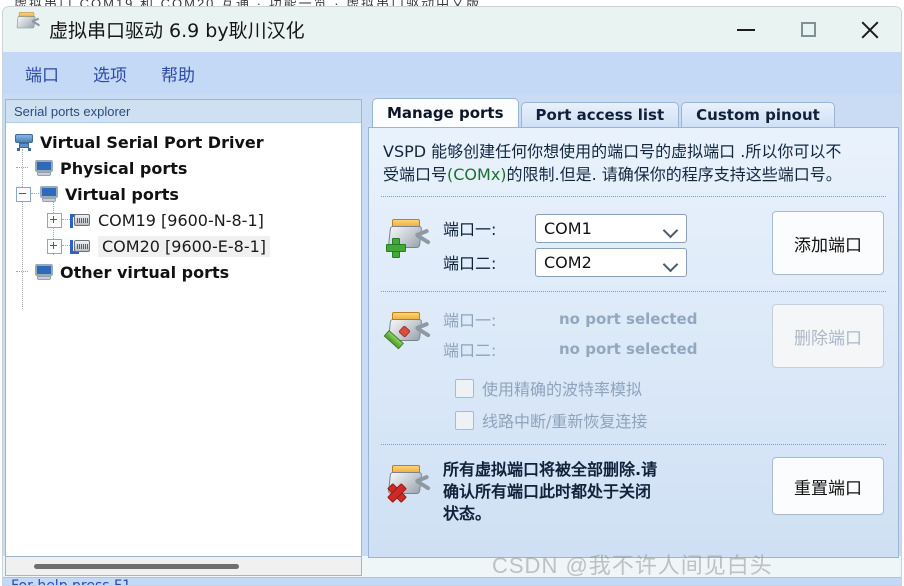 The image size is (904, 586). I want to click on delete-port2-label: 端口二:, so click(470, 351).